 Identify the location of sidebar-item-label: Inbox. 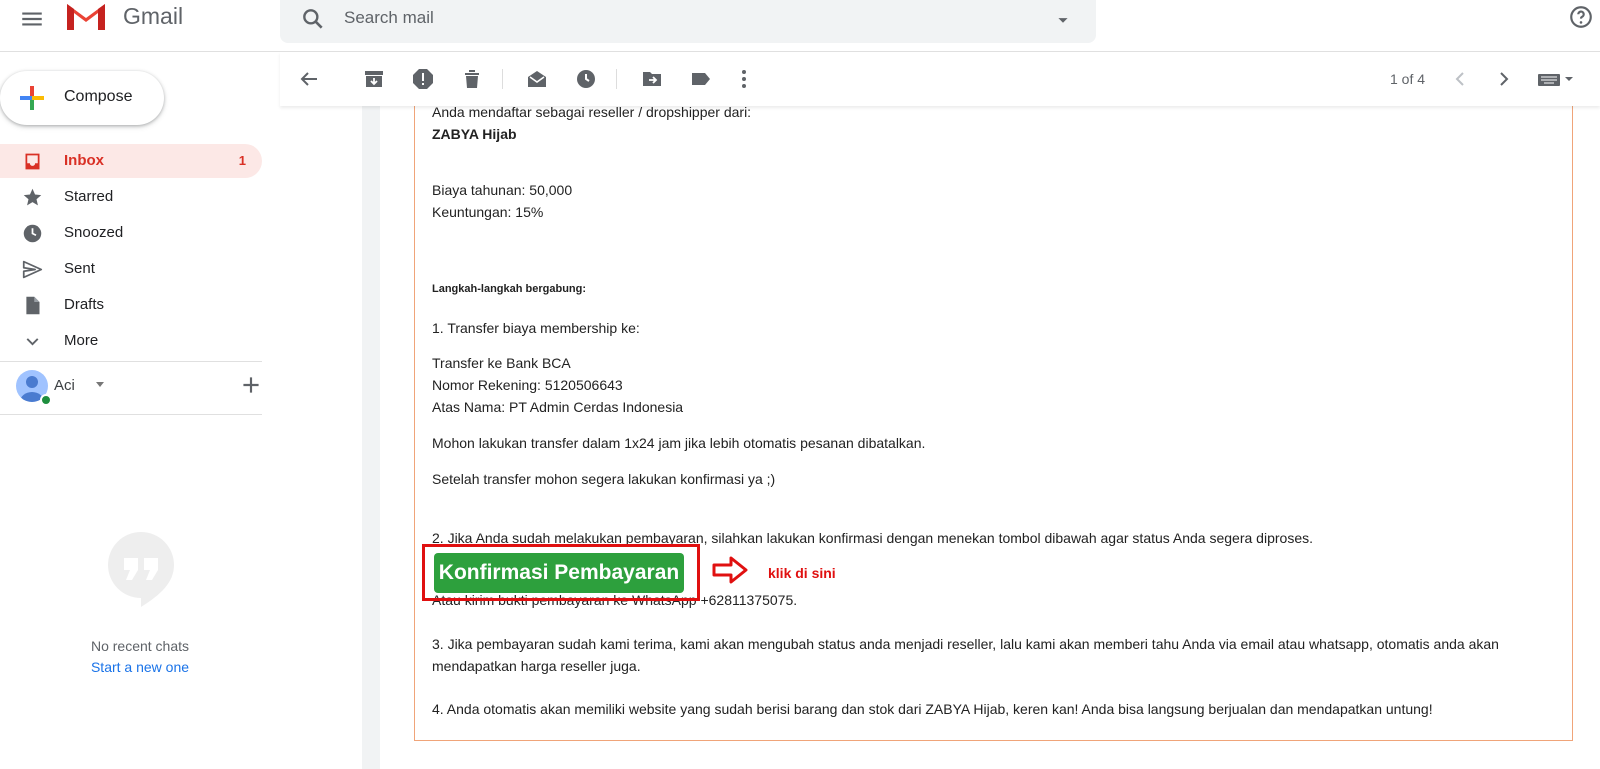
(84, 160).